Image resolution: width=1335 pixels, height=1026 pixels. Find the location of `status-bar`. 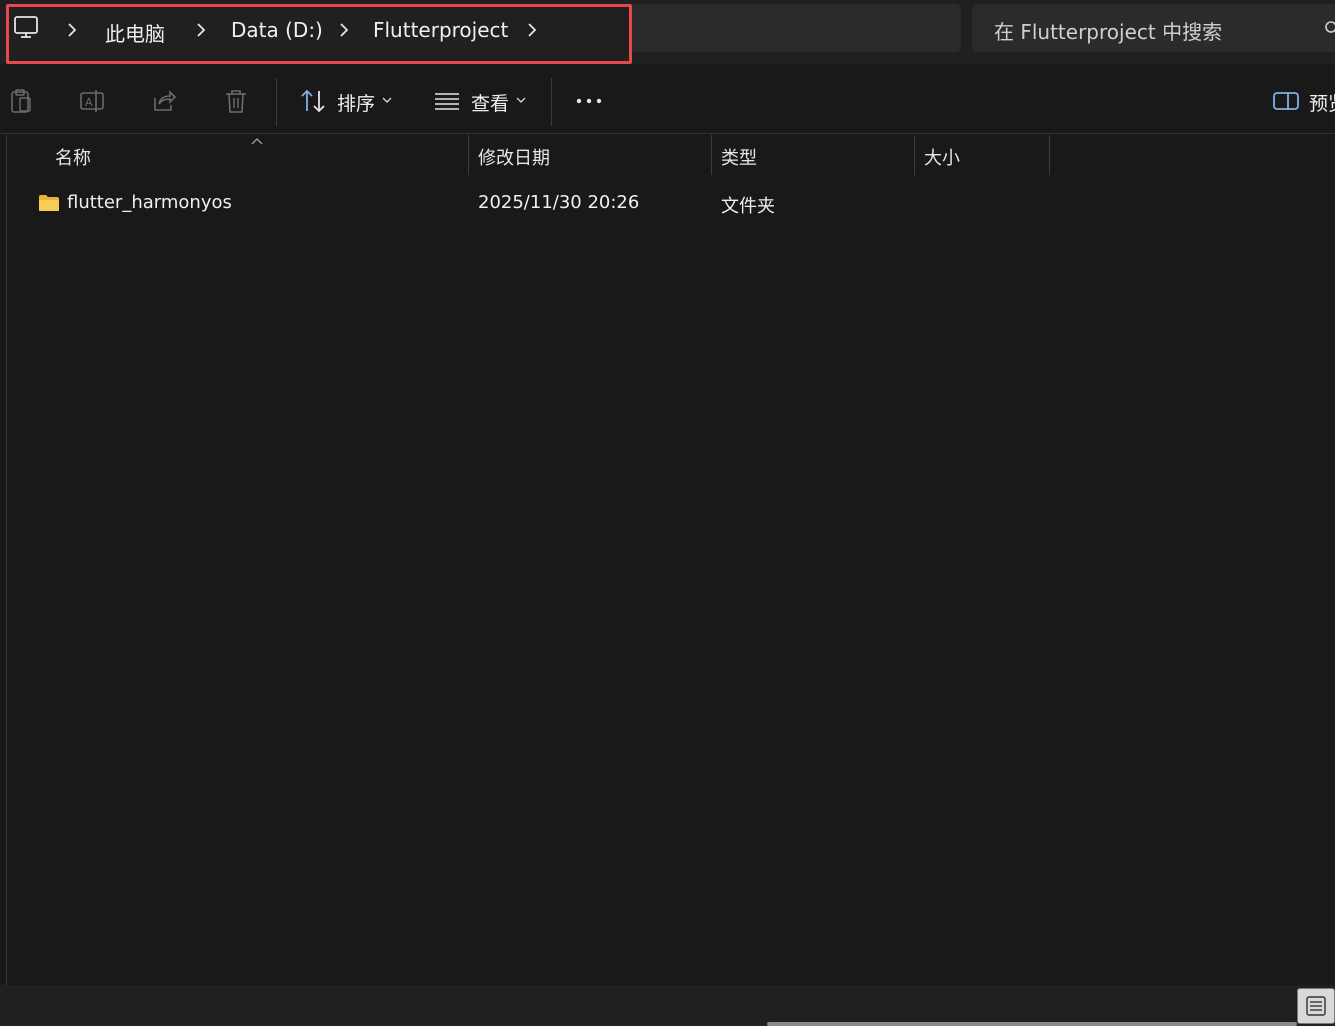

status-bar is located at coordinates (667, 1005).